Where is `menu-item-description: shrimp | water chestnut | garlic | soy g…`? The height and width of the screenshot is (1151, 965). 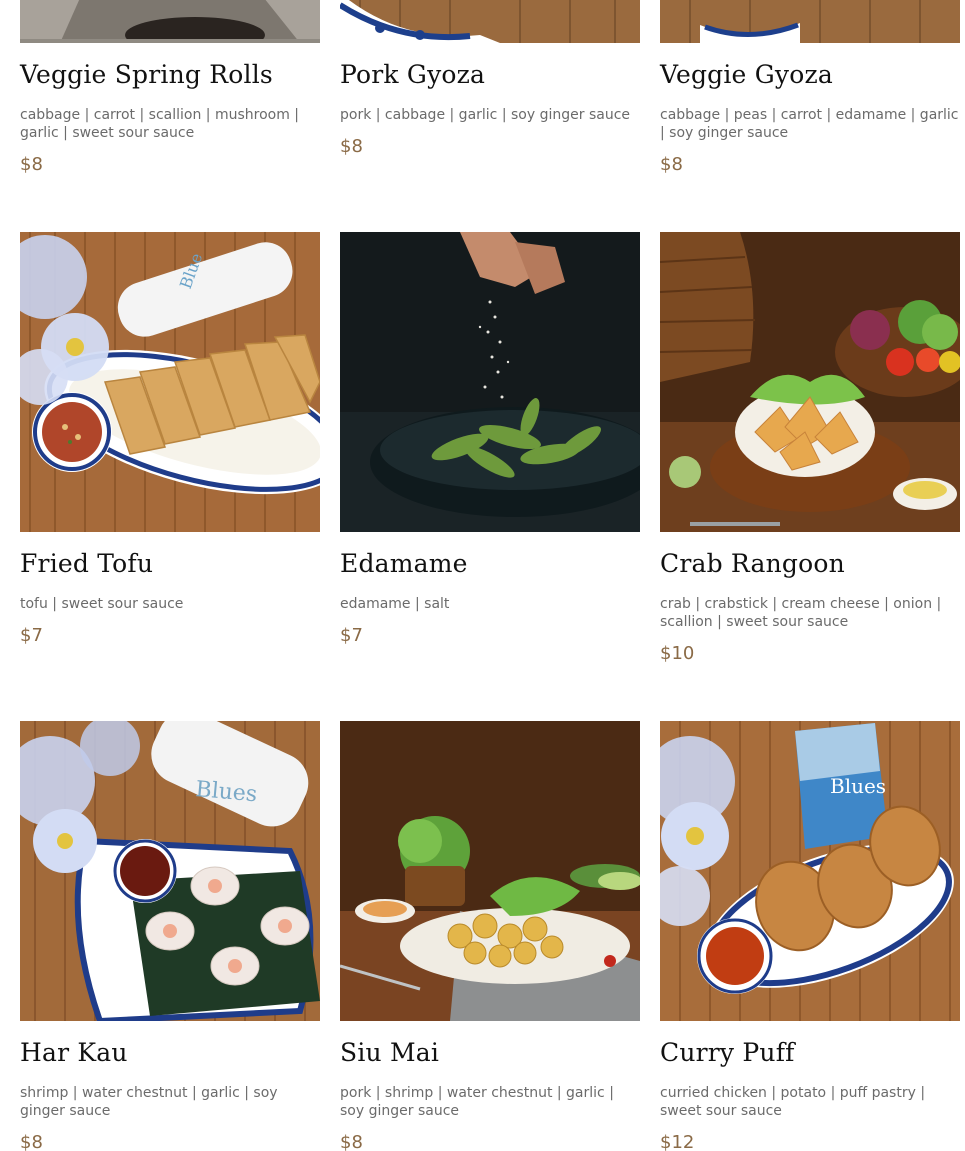 menu-item-description: shrimp | water chestnut | garlic | soy g… is located at coordinates (149, 1102).